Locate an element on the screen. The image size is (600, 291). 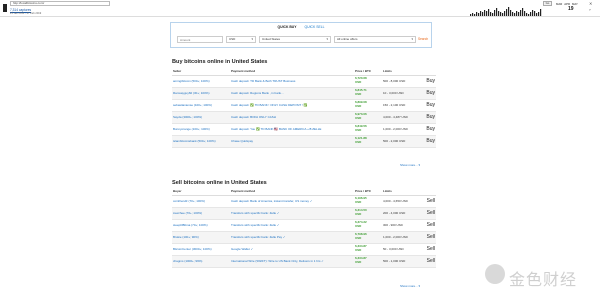
help-icon: ? is located at coordinates (590, 10).